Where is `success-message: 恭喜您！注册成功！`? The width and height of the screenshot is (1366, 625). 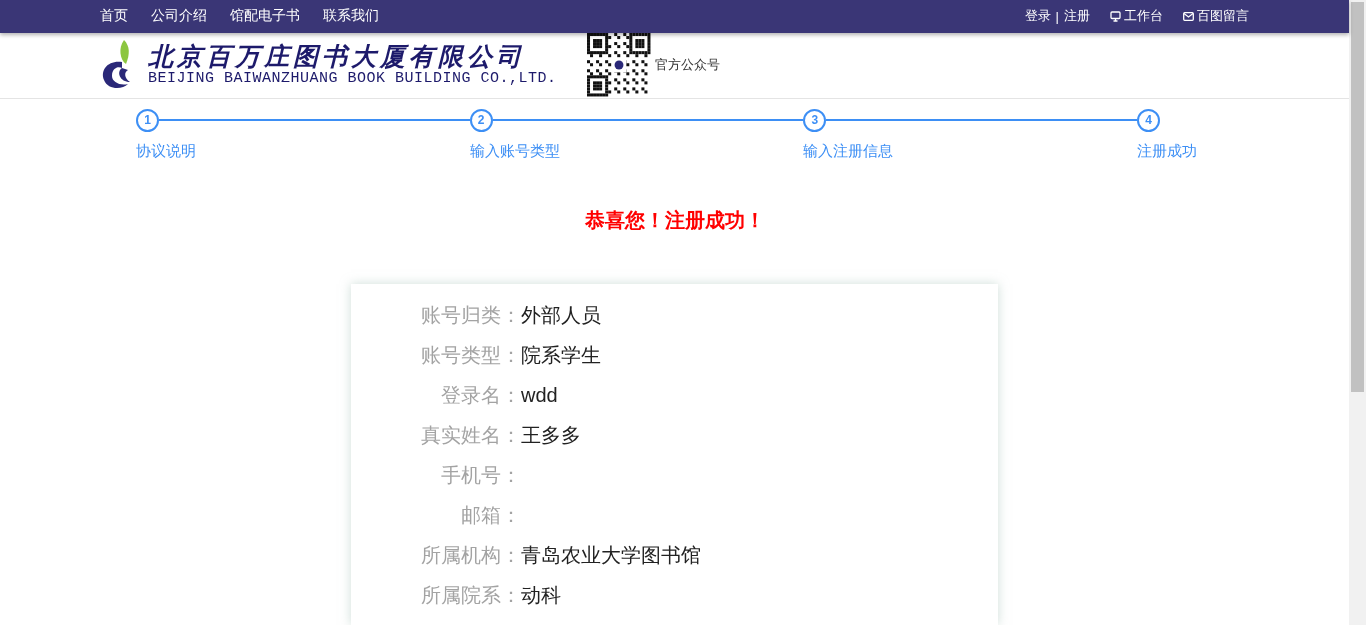 success-message: 恭喜您！注册成功！ is located at coordinates (674, 220).